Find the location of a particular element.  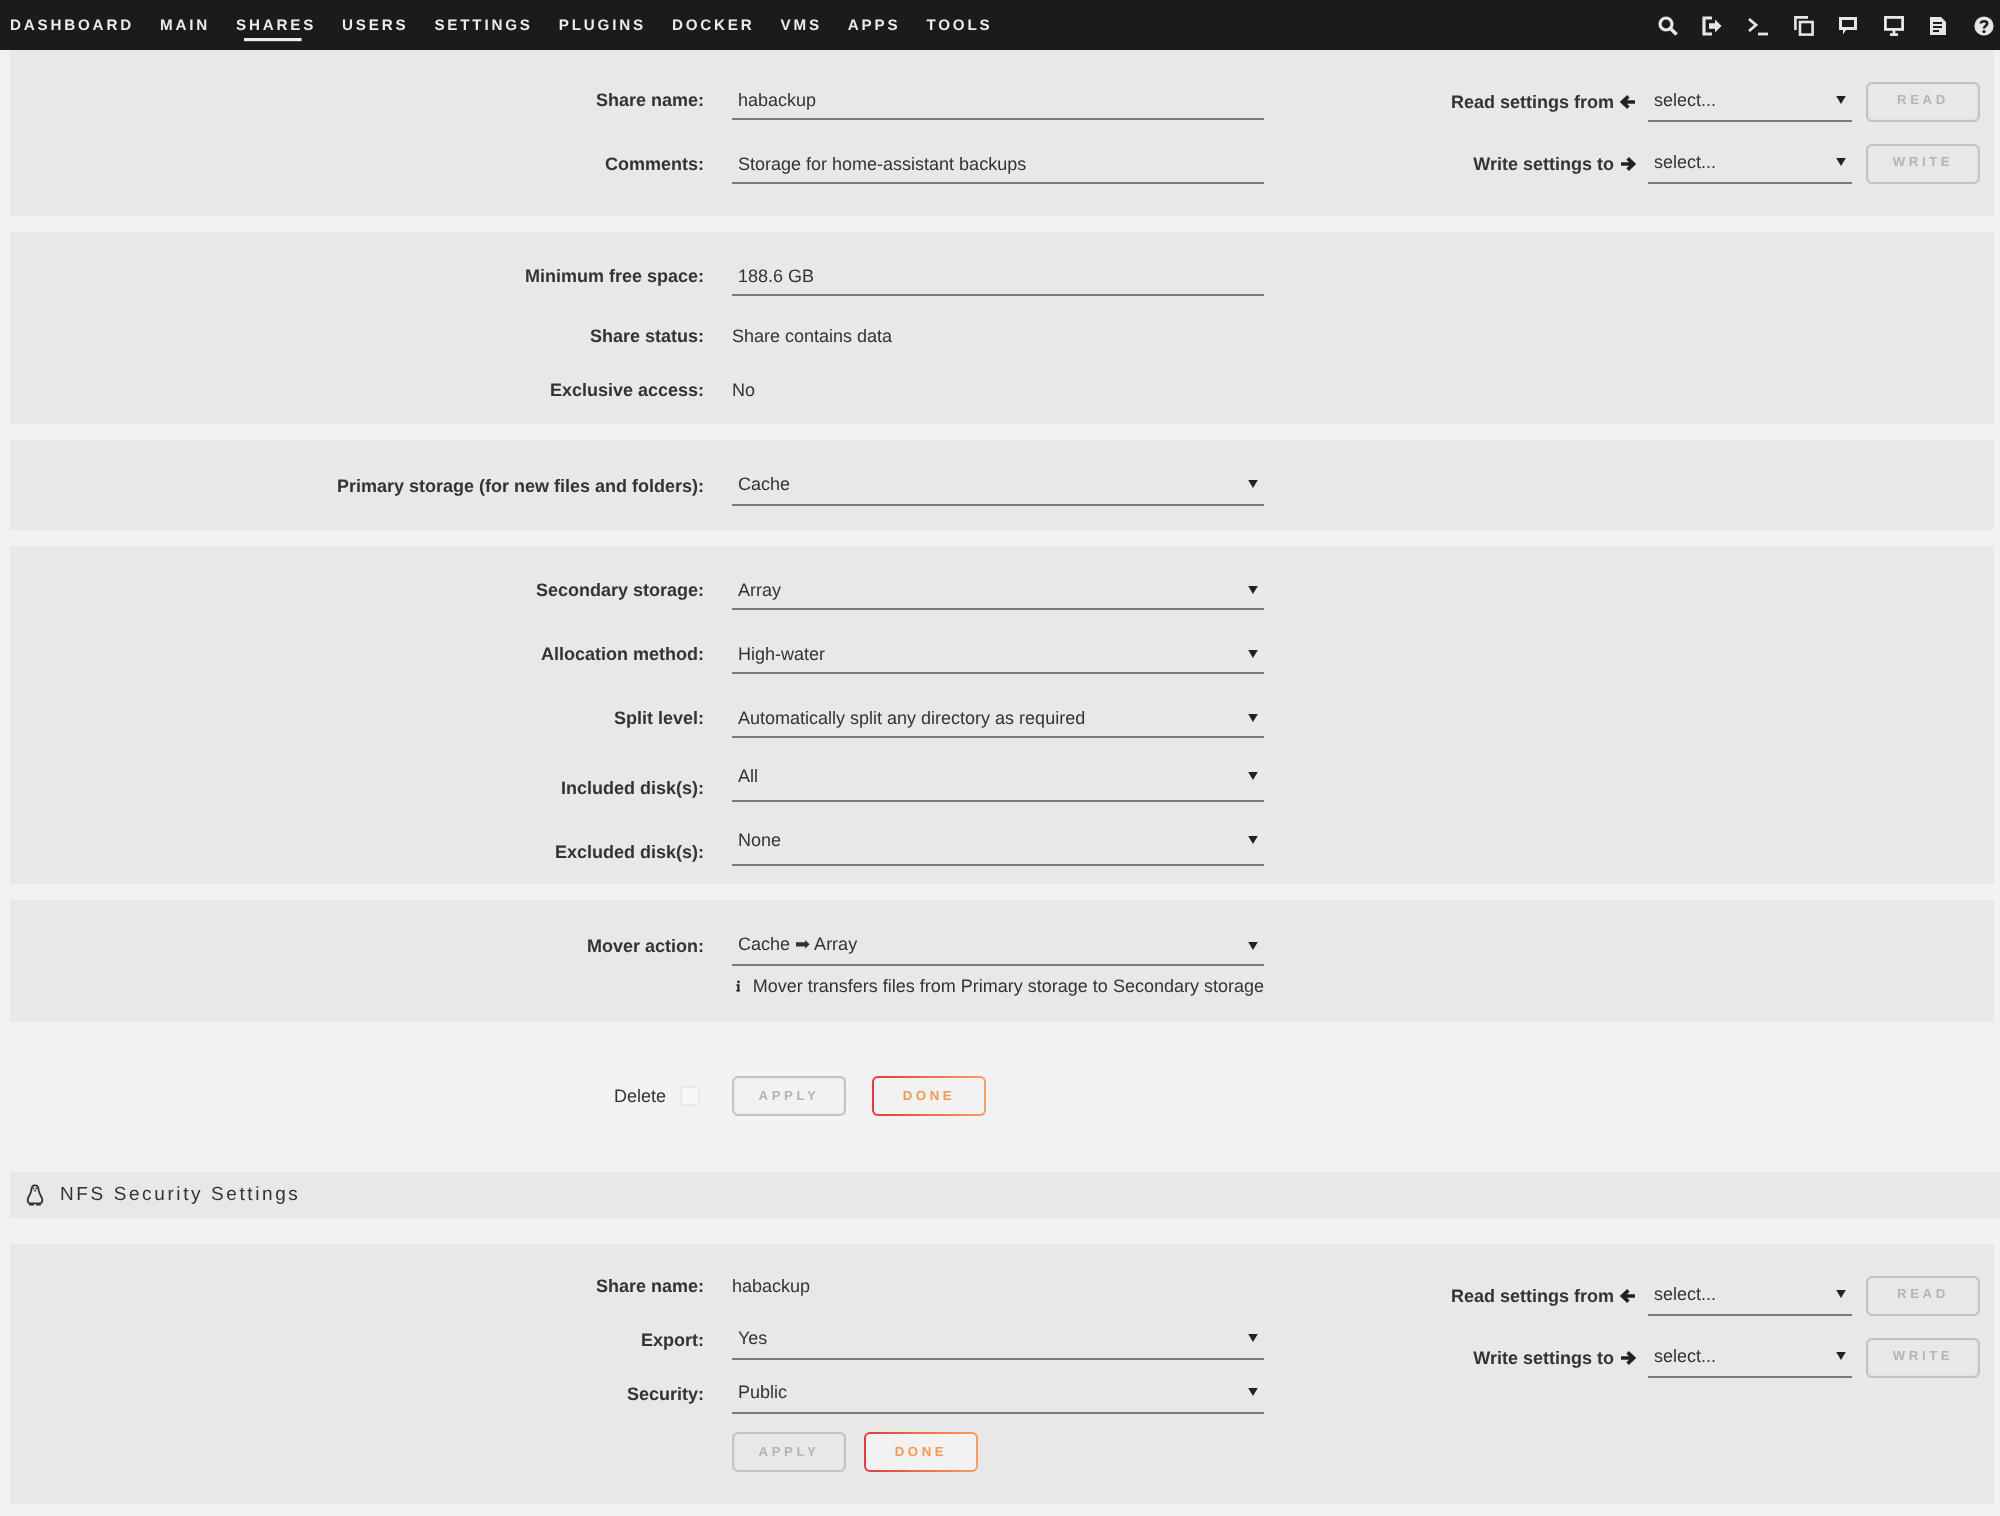

terminal-icon is located at coordinates (1758, 25).